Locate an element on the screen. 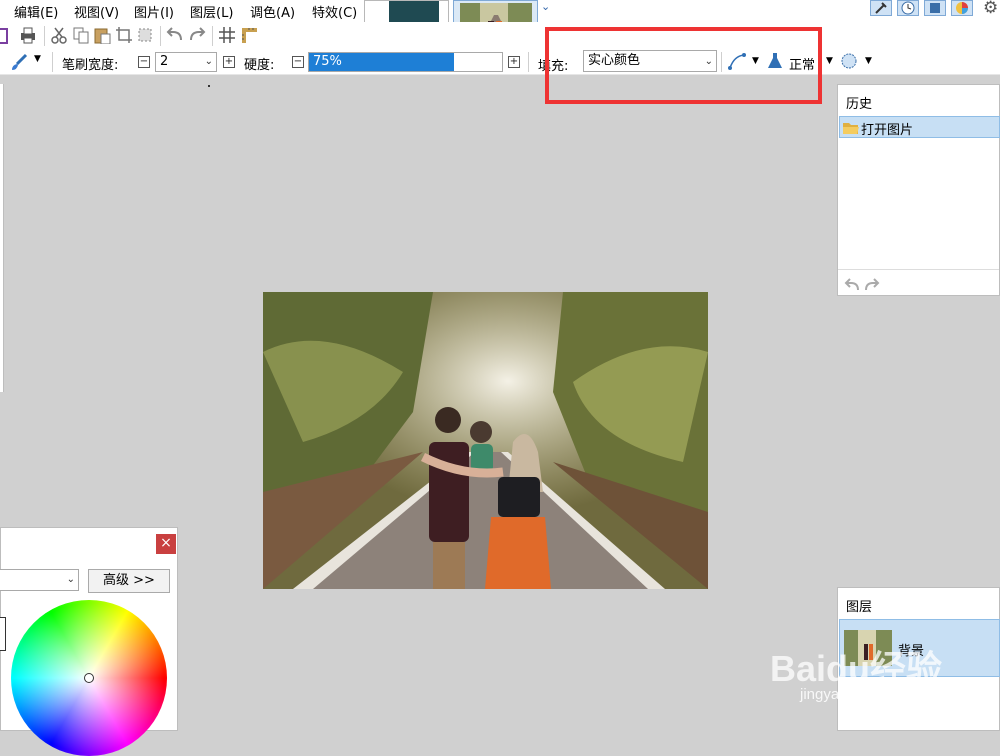 This screenshot has height=756, width=1000. history-item: 打开图片 is located at coordinates (919, 127).